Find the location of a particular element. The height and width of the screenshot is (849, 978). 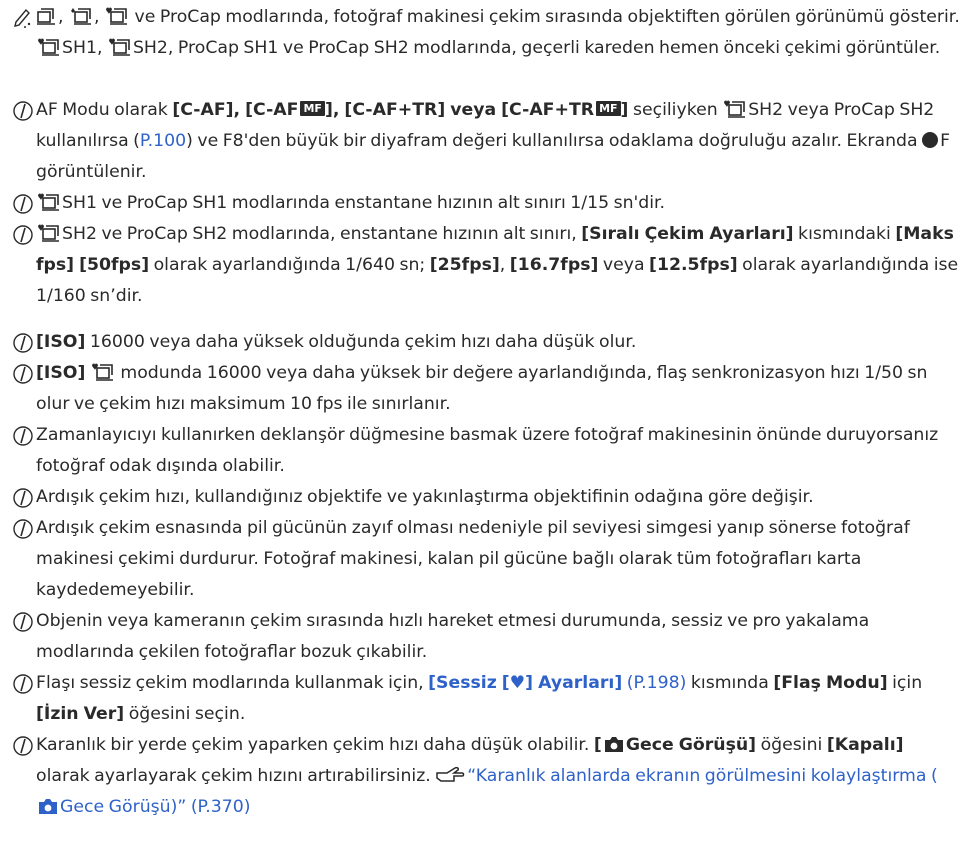

pencil-note-icon is located at coordinates (22, 18).